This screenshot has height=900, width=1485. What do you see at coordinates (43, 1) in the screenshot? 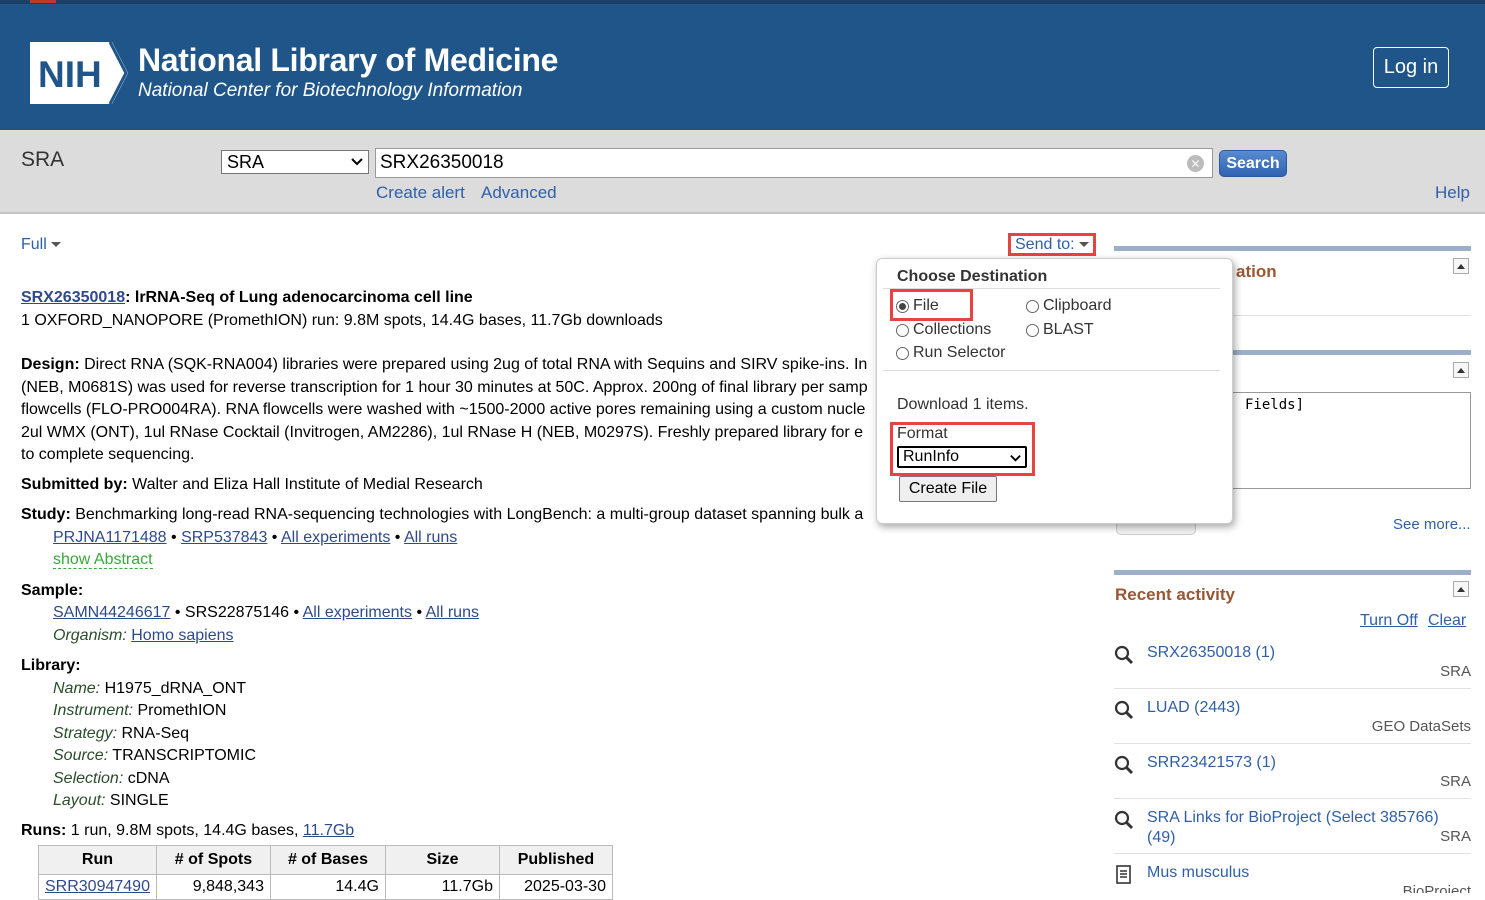
I see `top-accent-bar` at bounding box center [43, 1].